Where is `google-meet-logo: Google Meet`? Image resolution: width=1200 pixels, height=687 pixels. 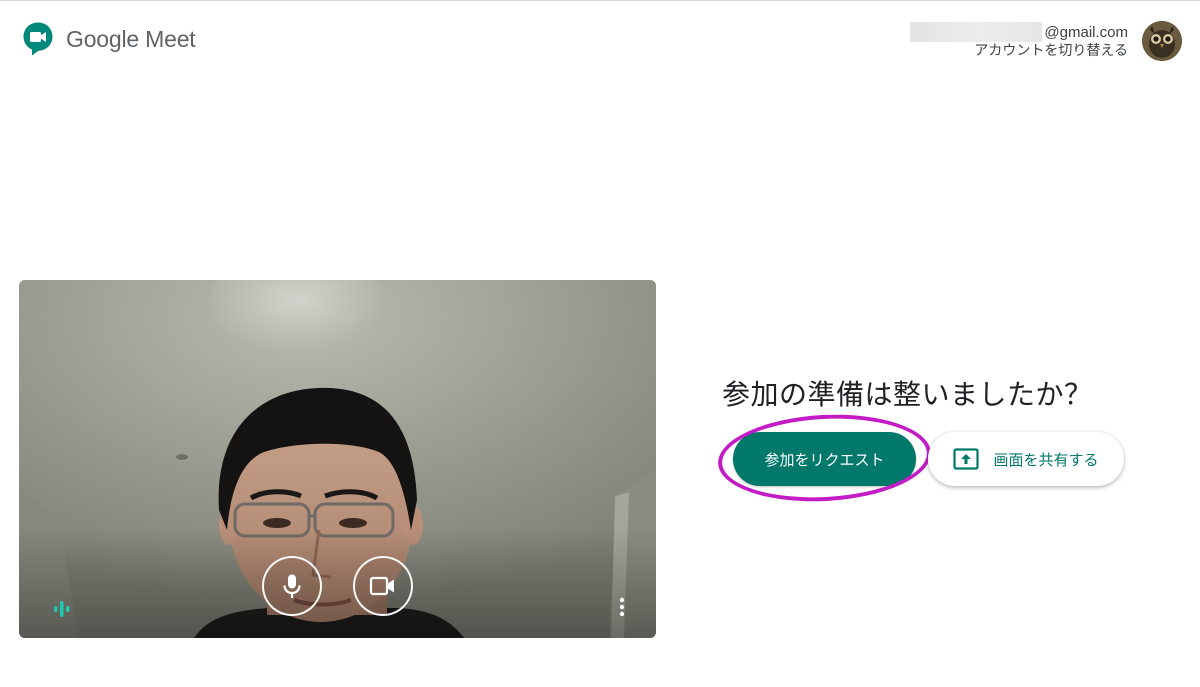 google-meet-logo: Google Meet is located at coordinates (109, 39).